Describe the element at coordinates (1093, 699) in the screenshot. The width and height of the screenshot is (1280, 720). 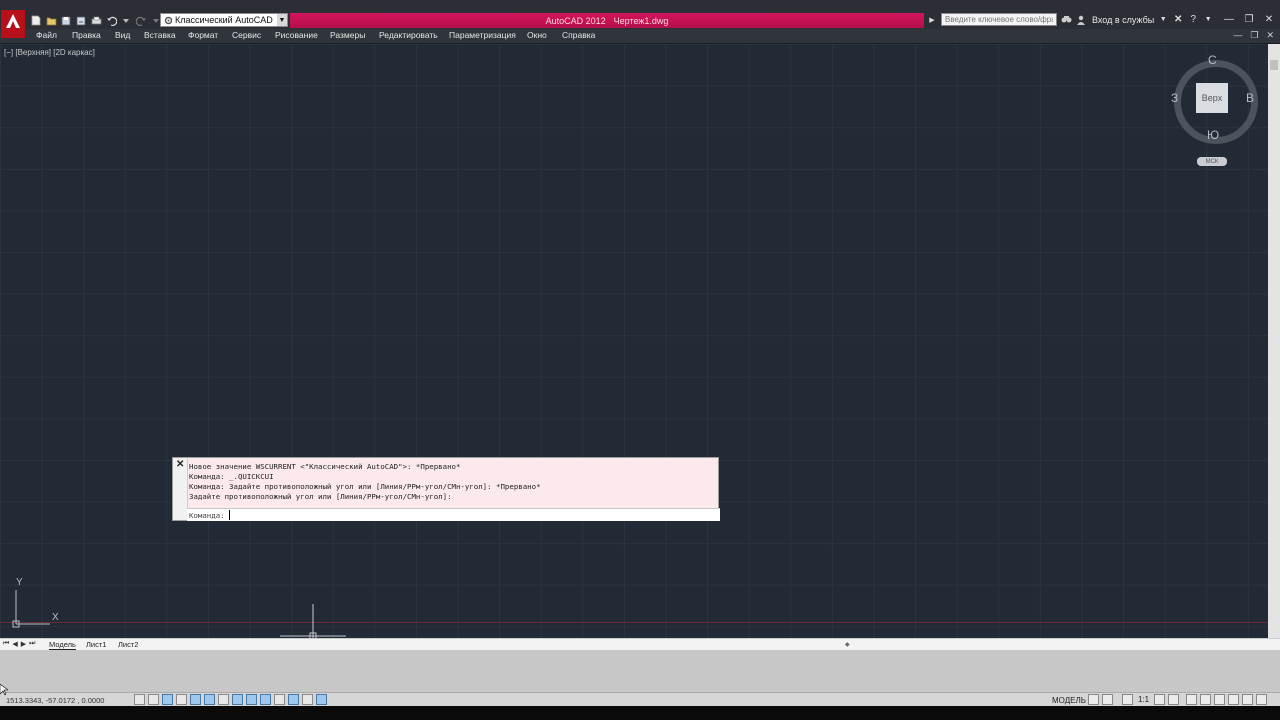
I see `quick-view-layouts-icon` at that location.